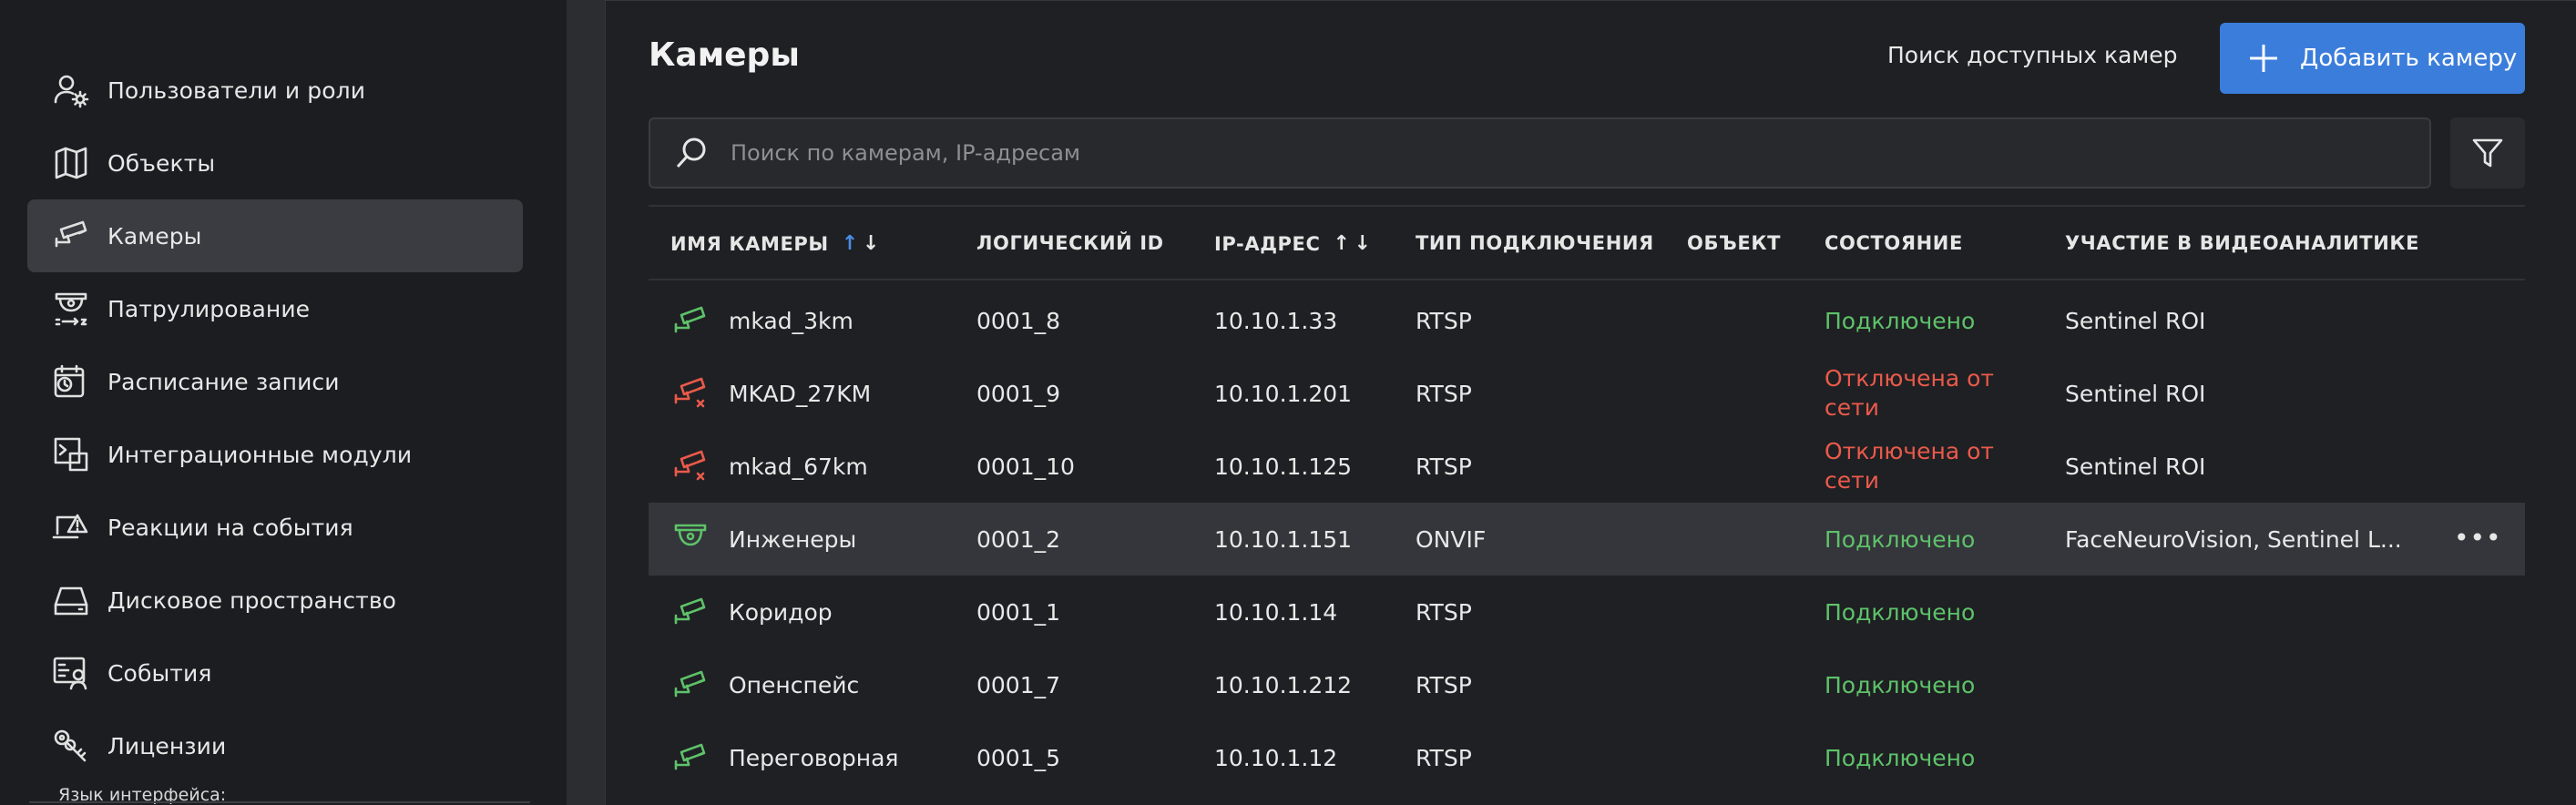 This screenshot has height=805, width=2576. I want to click on integration-icon, so click(71, 454).